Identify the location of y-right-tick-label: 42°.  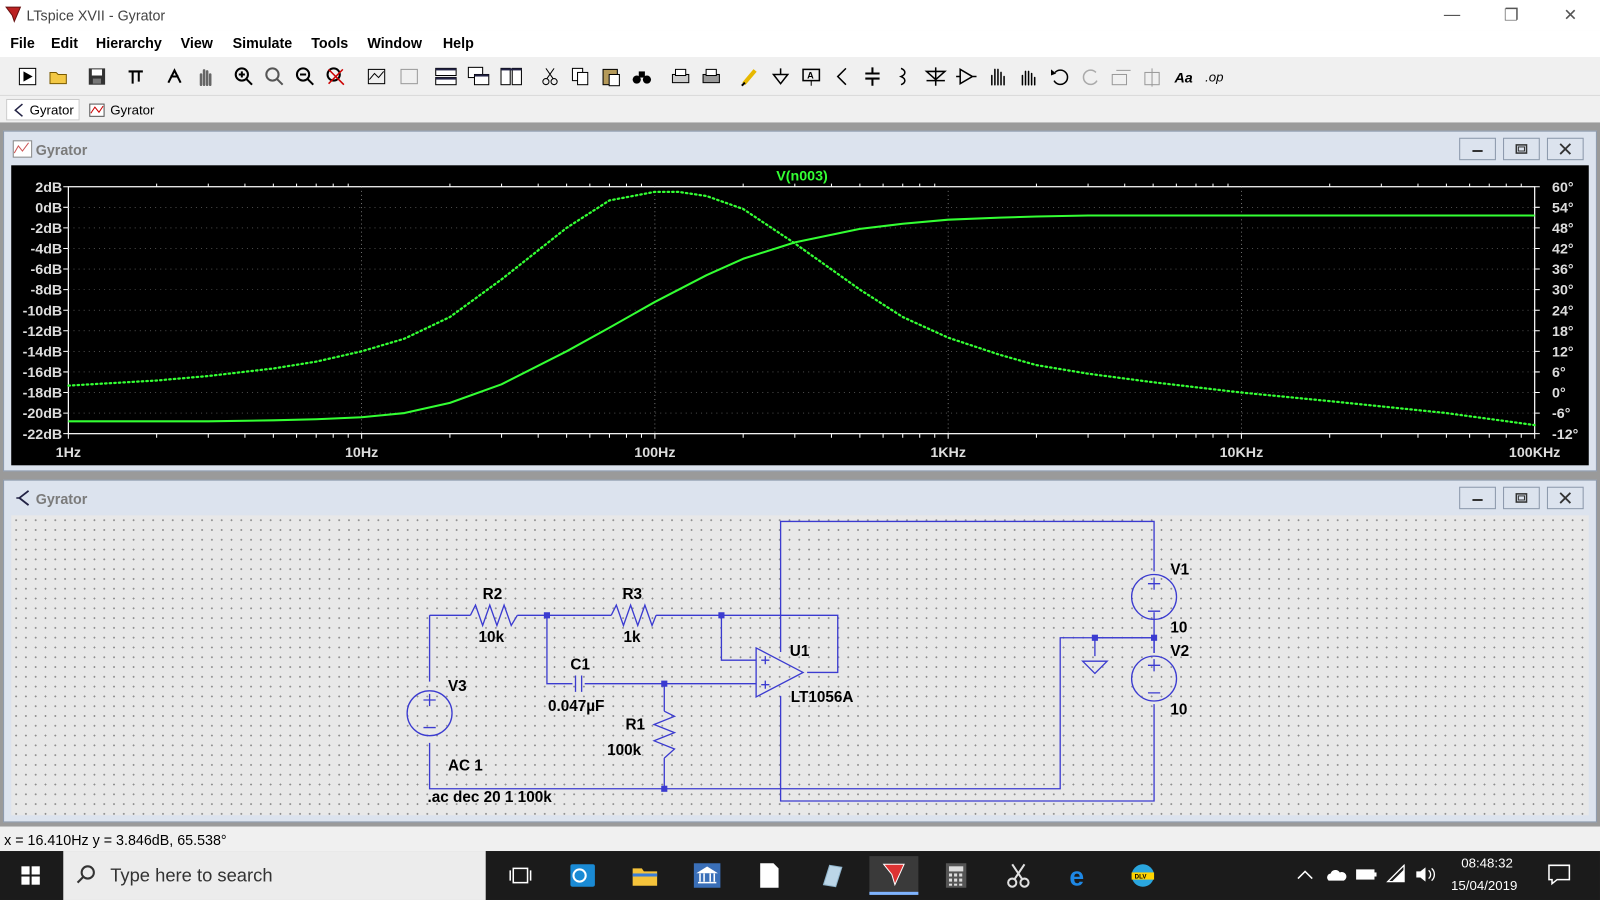
(1563, 250).